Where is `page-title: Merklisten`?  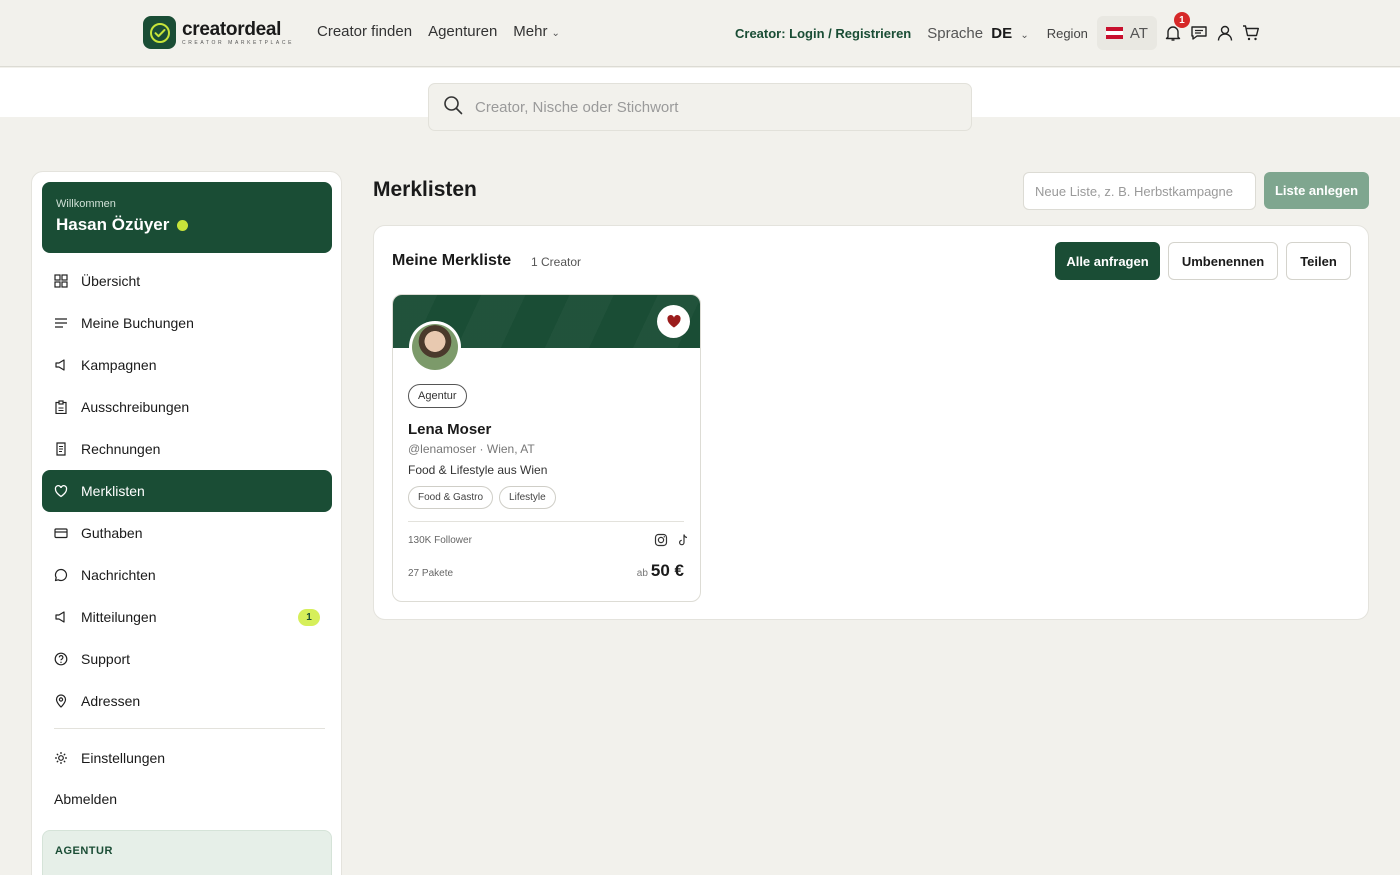
page-title: Merklisten is located at coordinates (425, 189).